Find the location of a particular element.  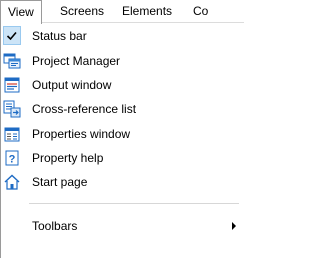

checkmark-icon is located at coordinates (12, 36).